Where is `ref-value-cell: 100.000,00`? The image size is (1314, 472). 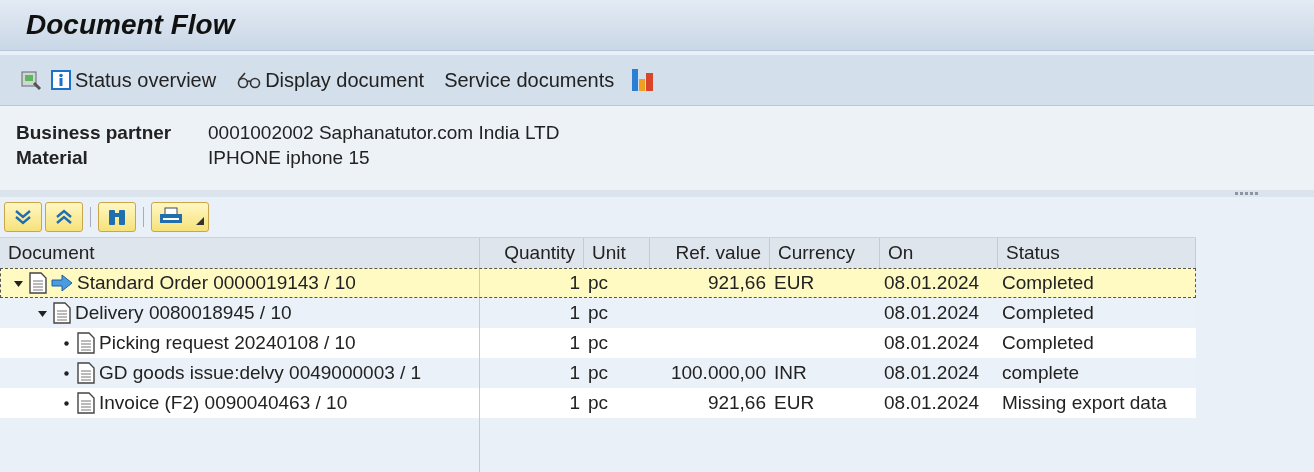
ref-value-cell: 100.000,00 is located at coordinates (718, 373).